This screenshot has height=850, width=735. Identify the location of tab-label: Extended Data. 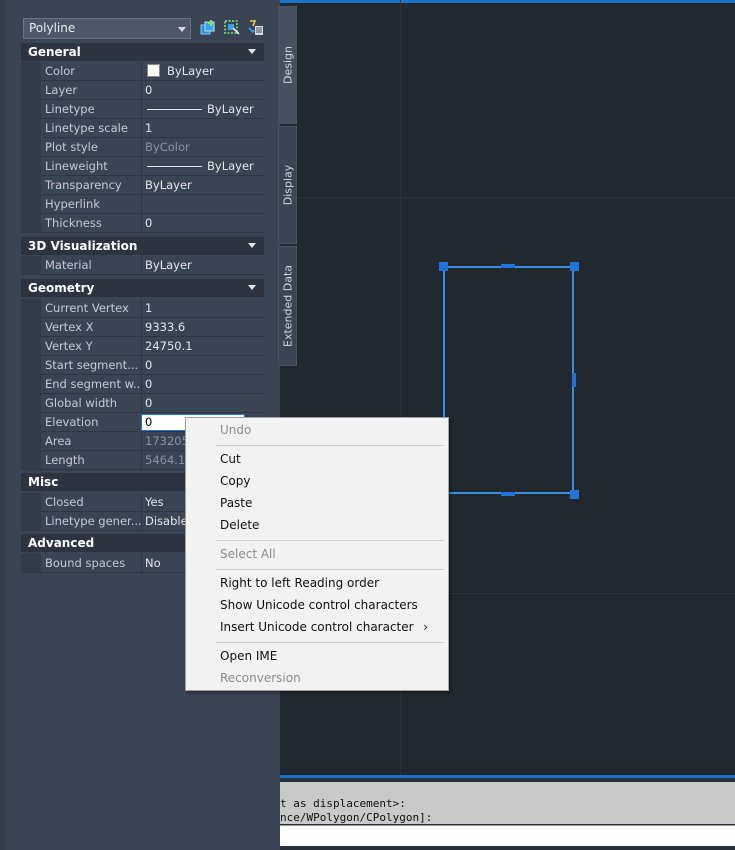
(287, 306).